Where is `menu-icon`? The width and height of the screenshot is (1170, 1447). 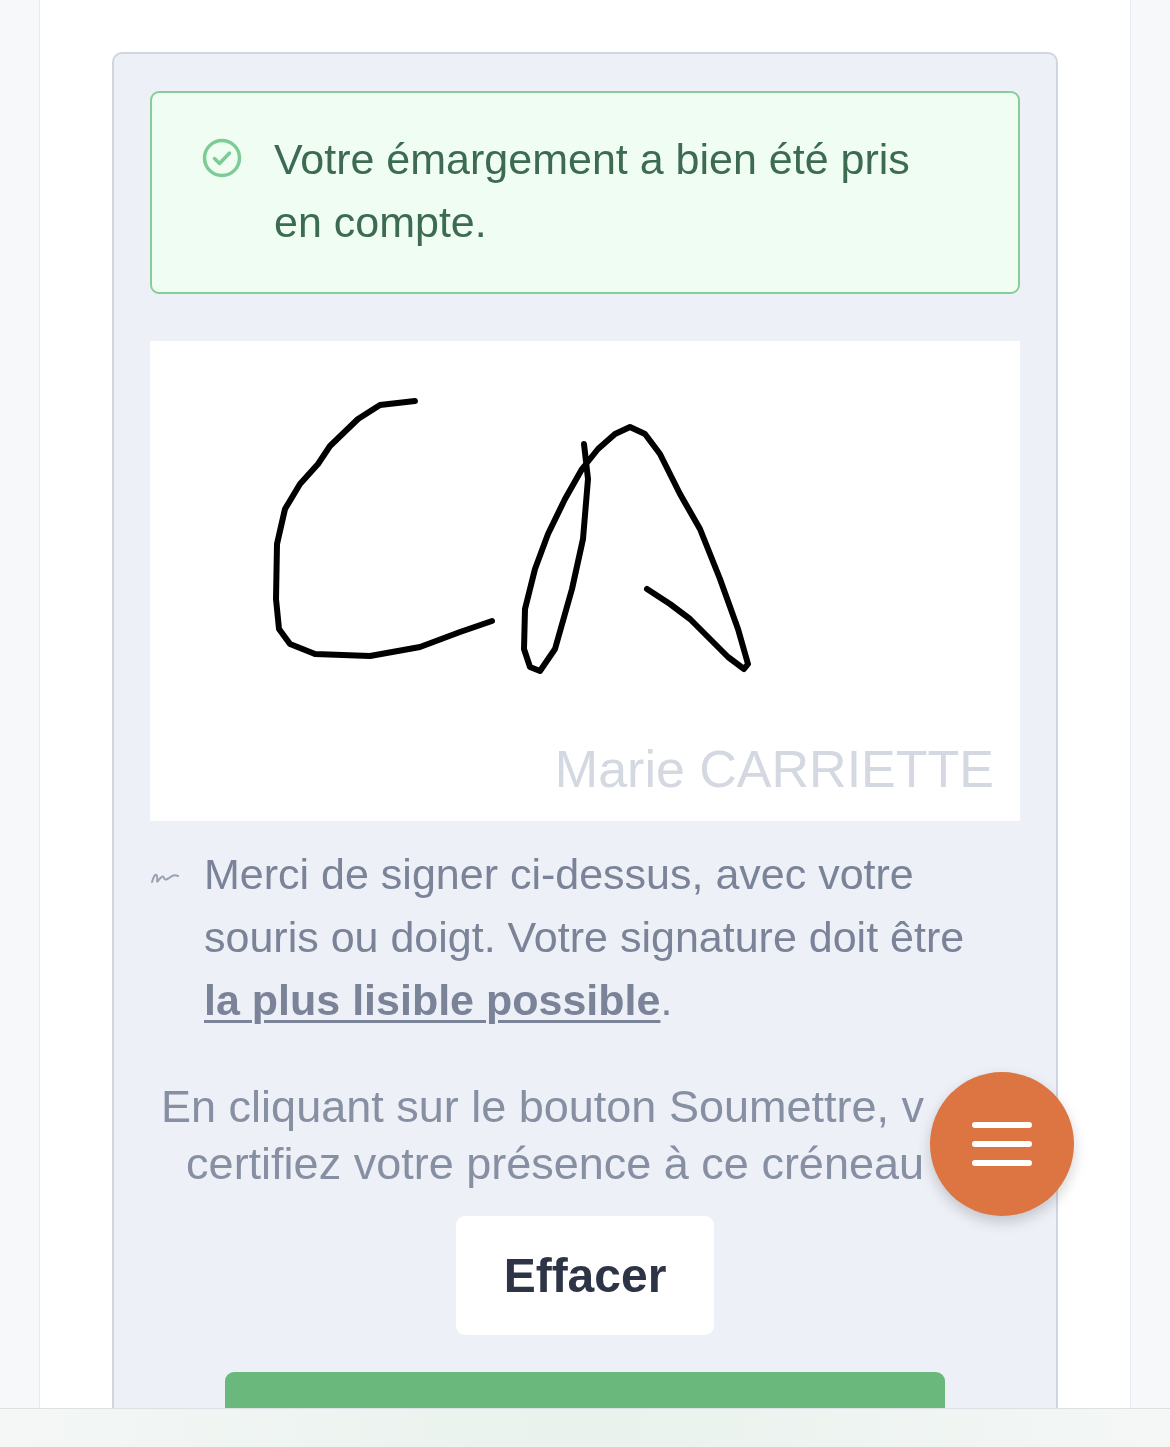 menu-icon is located at coordinates (1002, 1144).